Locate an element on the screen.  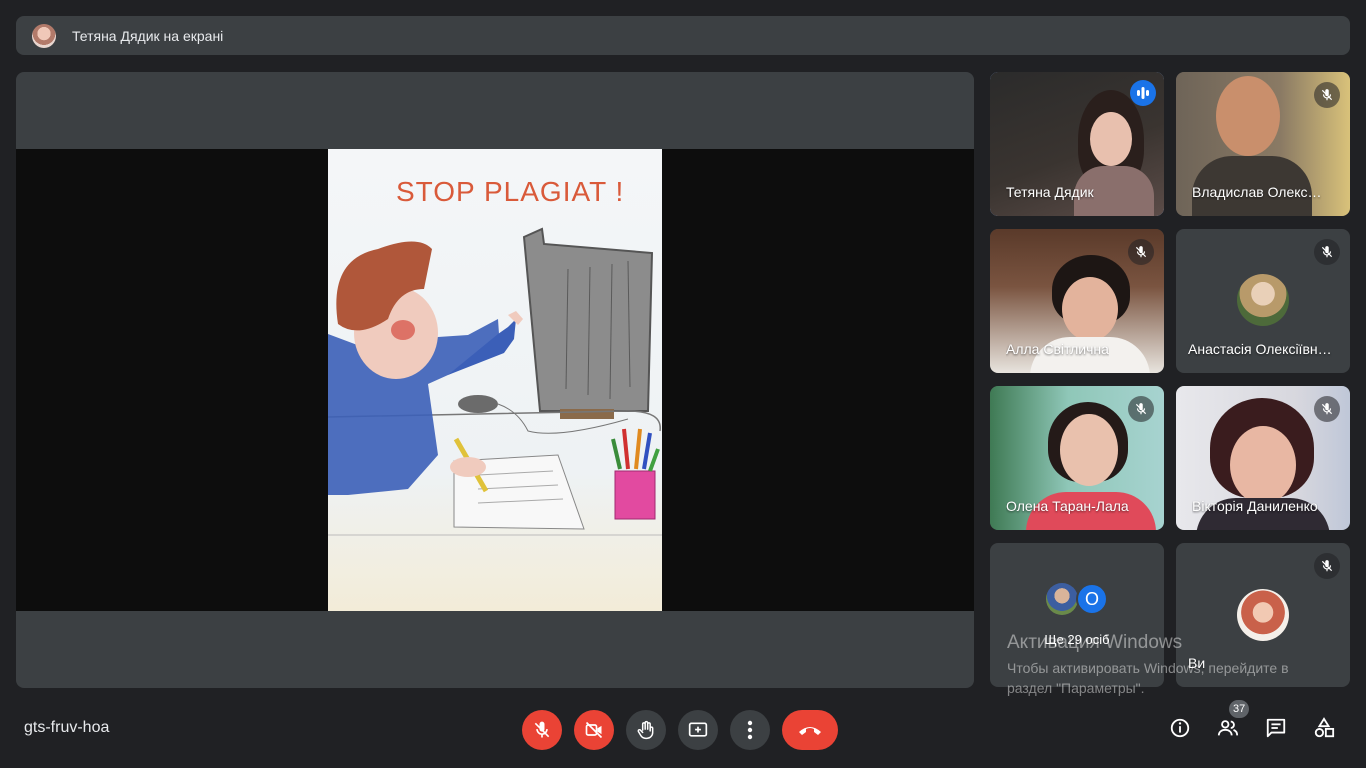
activities-icon is located at coordinates (1324, 727).